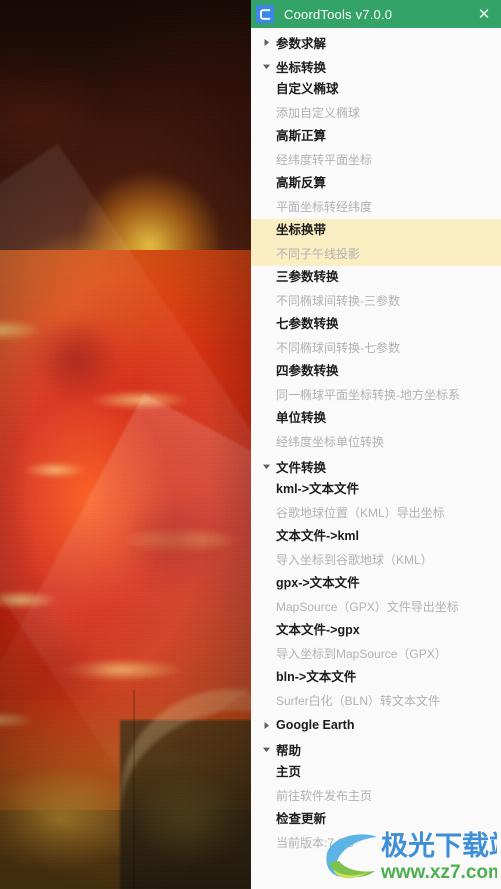 The image size is (501, 889). I want to click on menu-item-title: 七参数转换, so click(307, 324).